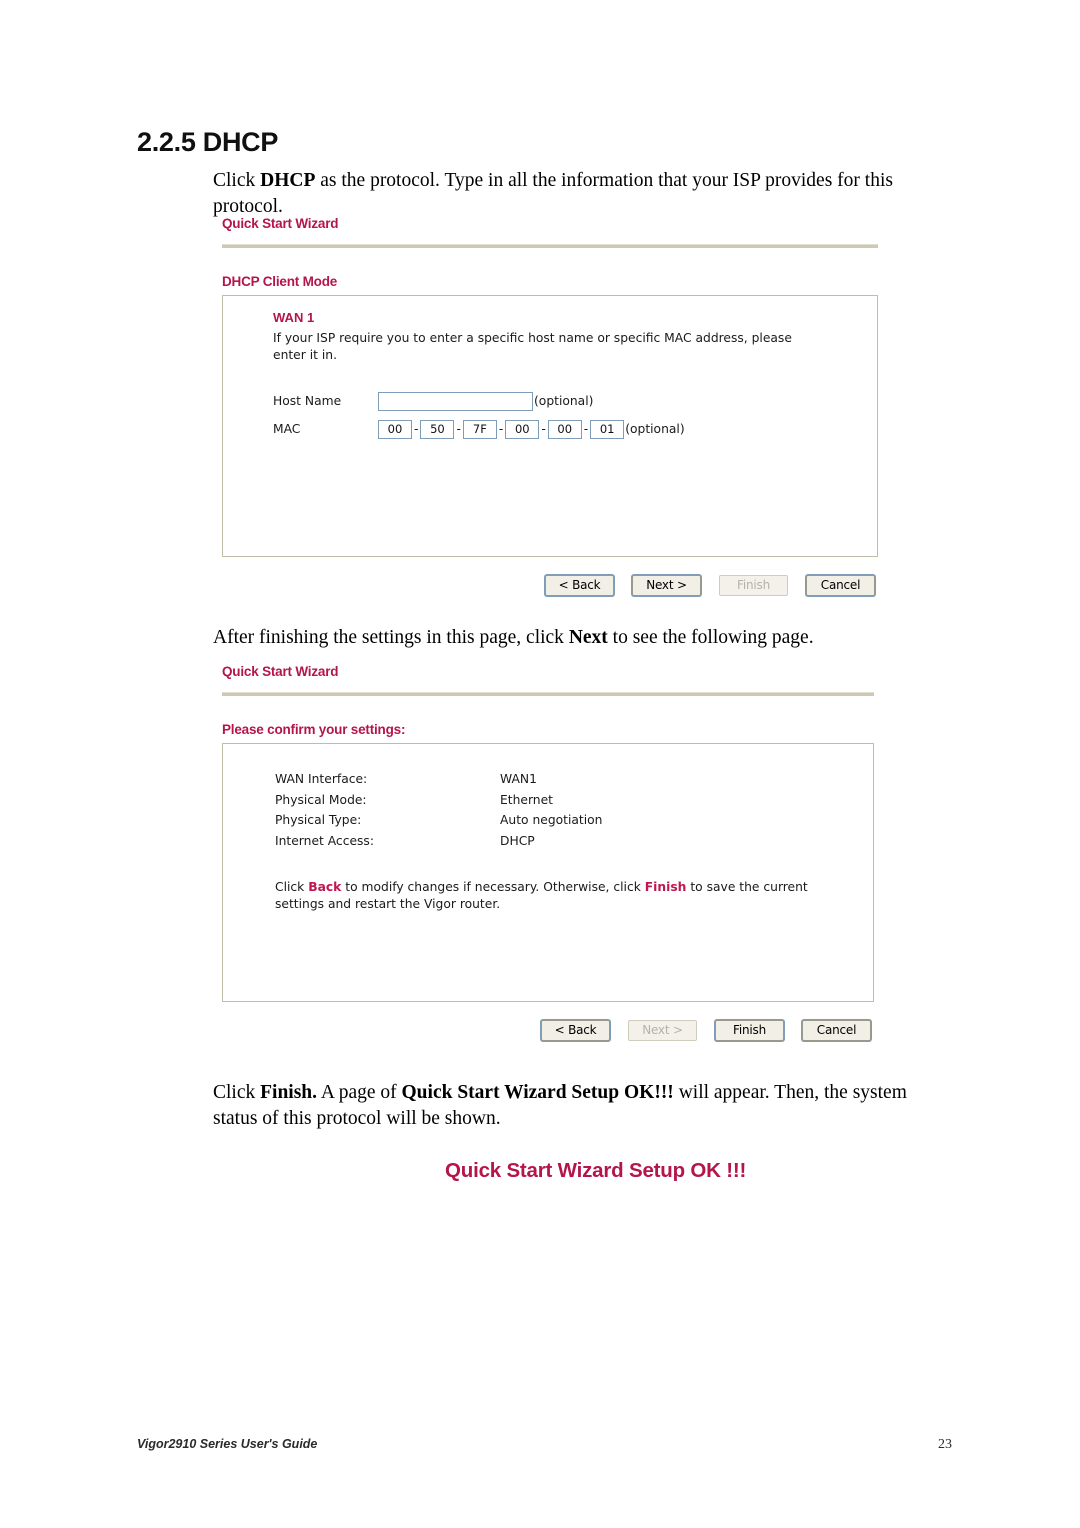 The image size is (1080, 1528). Describe the element at coordinates (208, 142) in the screenshot. I see `page-title: 2.2.5 DHCP` at that location.